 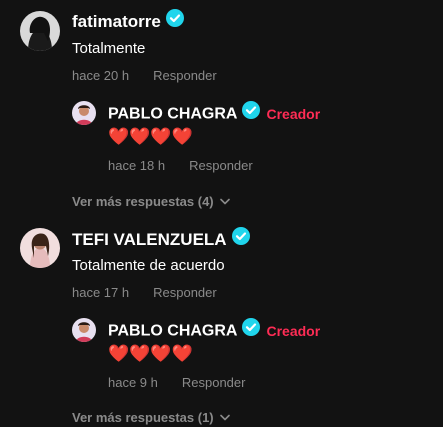 I want to click on comment-meta: hace 17 h Responder, so click(x=144, y=292).